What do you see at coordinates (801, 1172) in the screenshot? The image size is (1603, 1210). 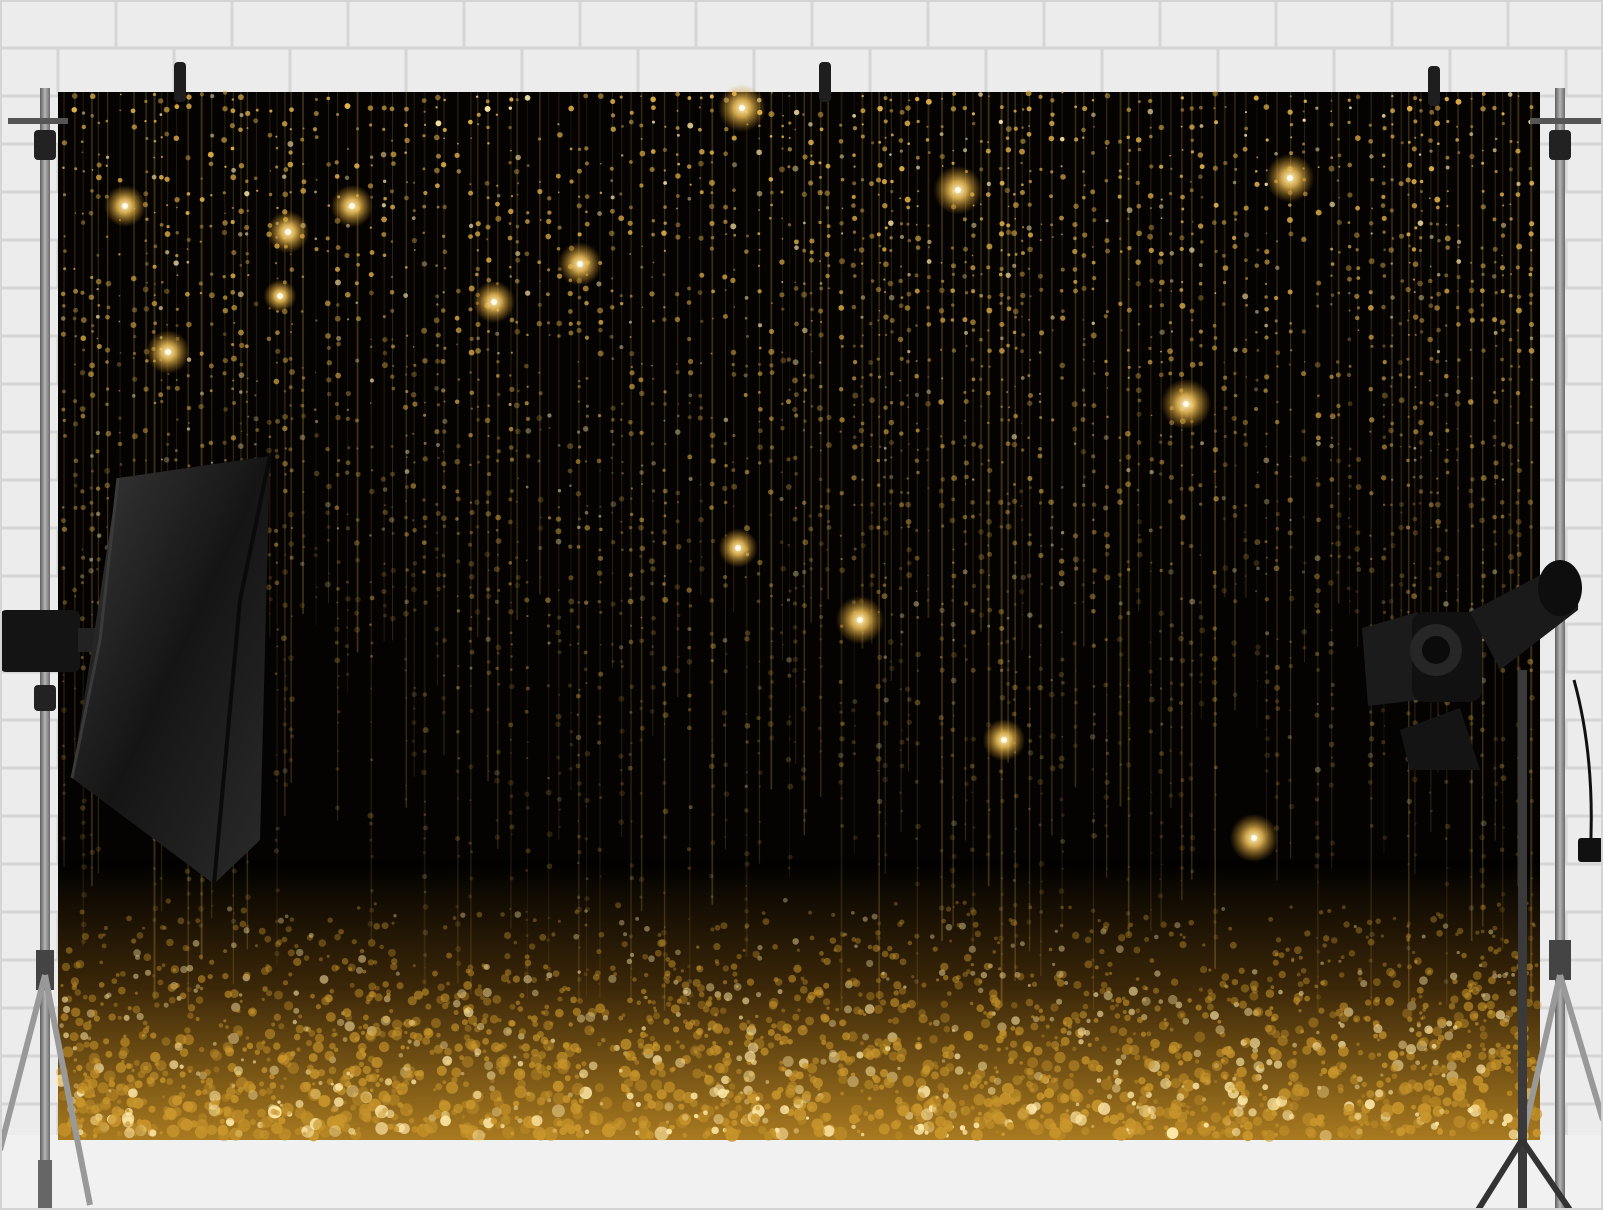 I see `studio-floor` at bounding box center [801, 1172].